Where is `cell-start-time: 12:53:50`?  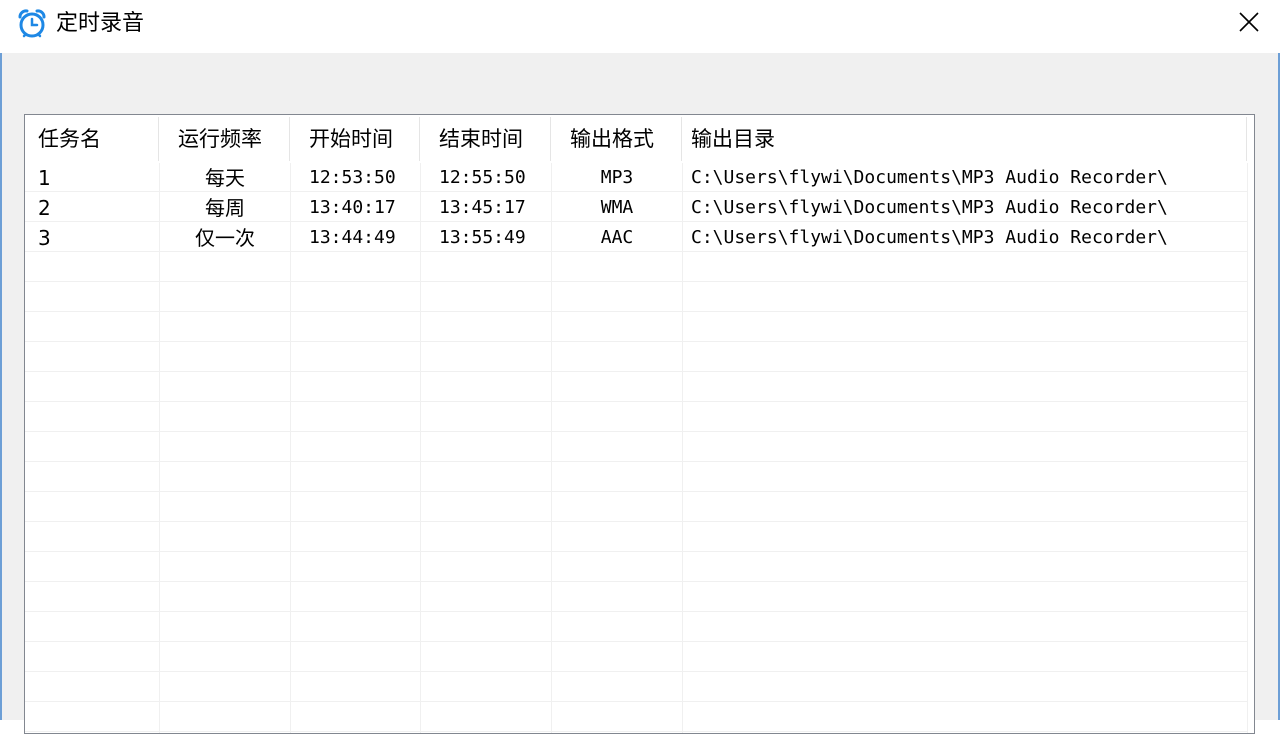
cell-start-time: 12:53:50 is located at coordinates (352, 177).